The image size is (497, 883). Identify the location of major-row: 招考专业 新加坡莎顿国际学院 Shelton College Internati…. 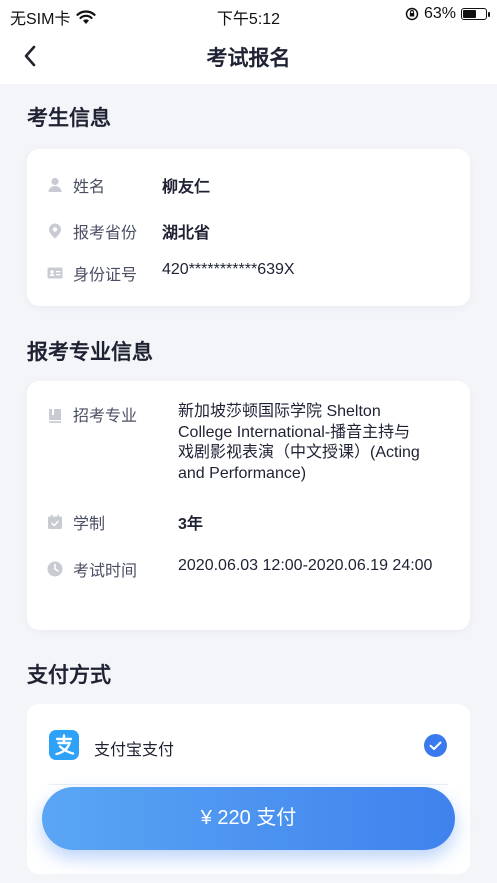
(248, 447).